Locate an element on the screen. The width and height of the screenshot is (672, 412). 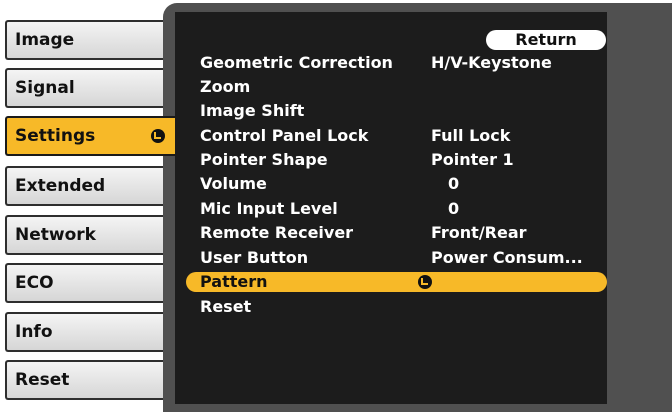
tab-settings: Settings is located at coordinates (90, 136).